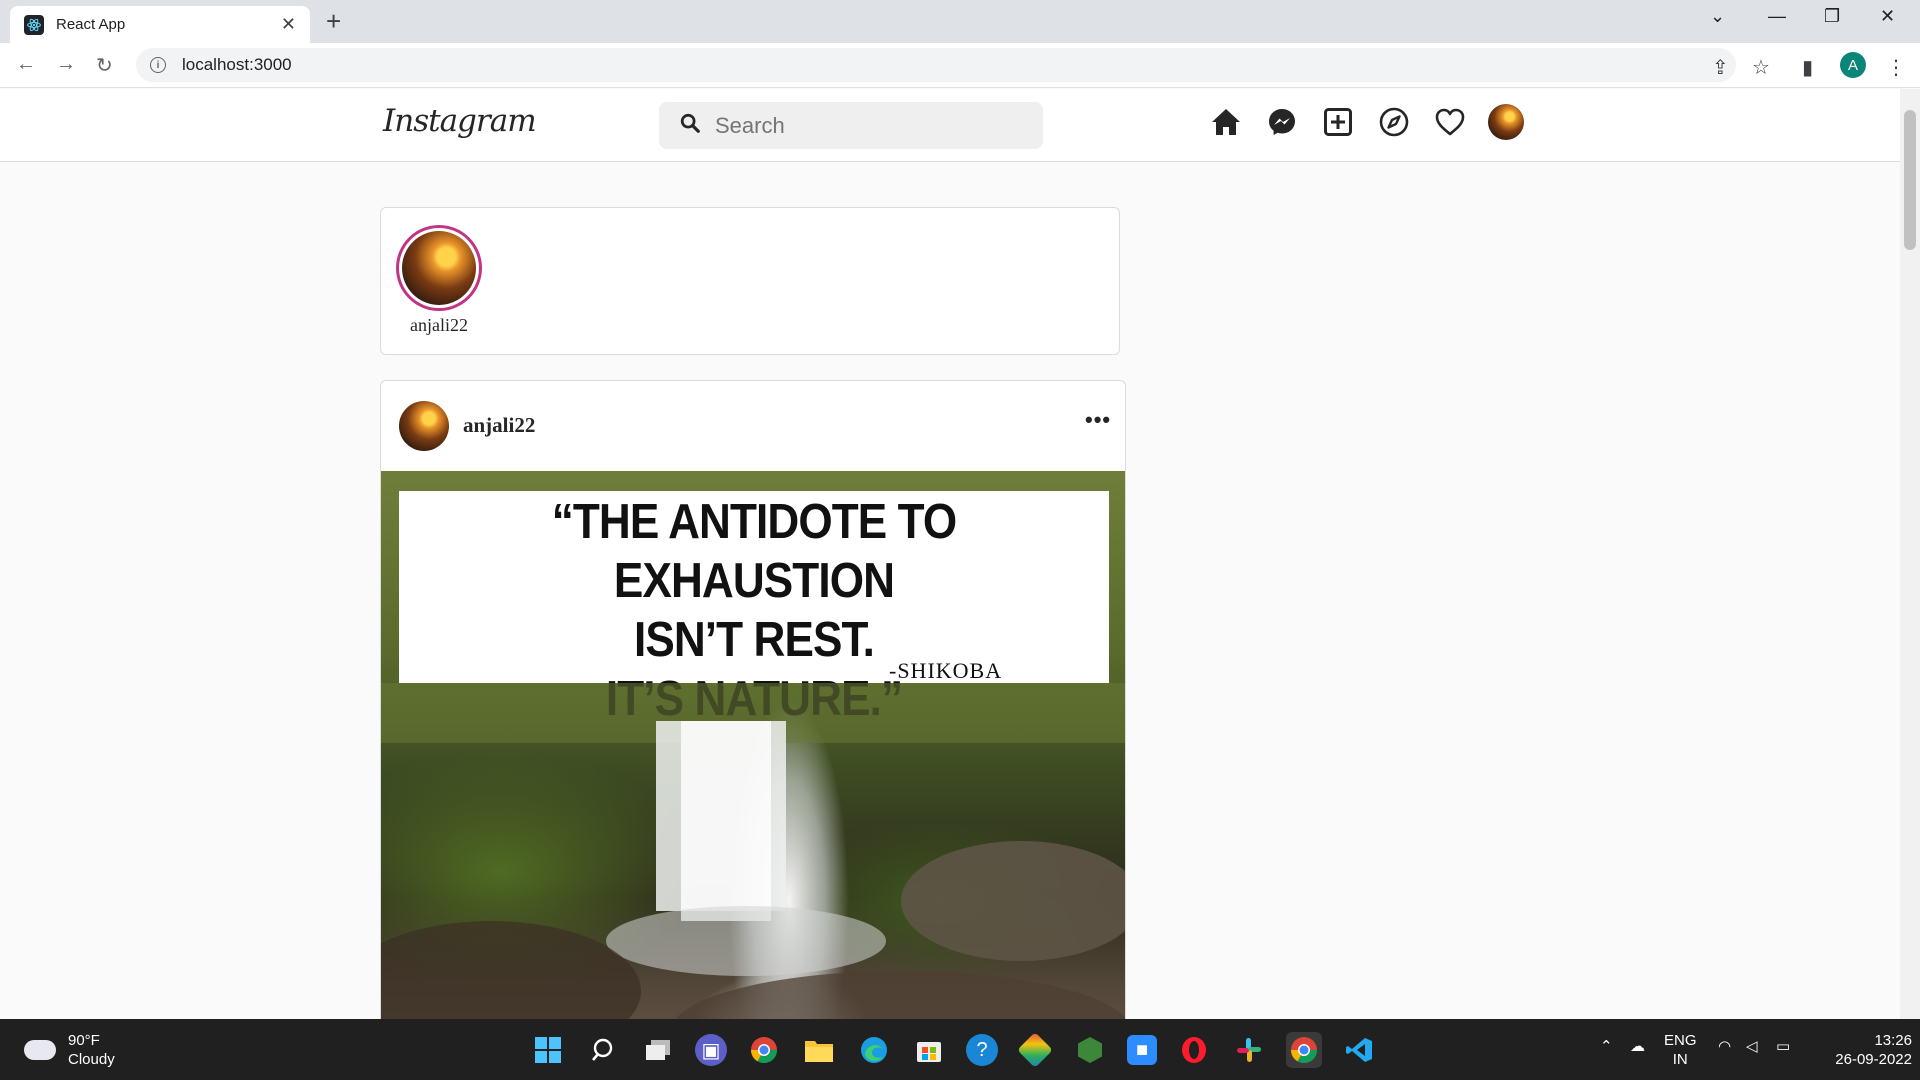  What do you see at coordinates (690, 125) in the screenshot?
I see `search-icon` at bounding box center [690, 125].